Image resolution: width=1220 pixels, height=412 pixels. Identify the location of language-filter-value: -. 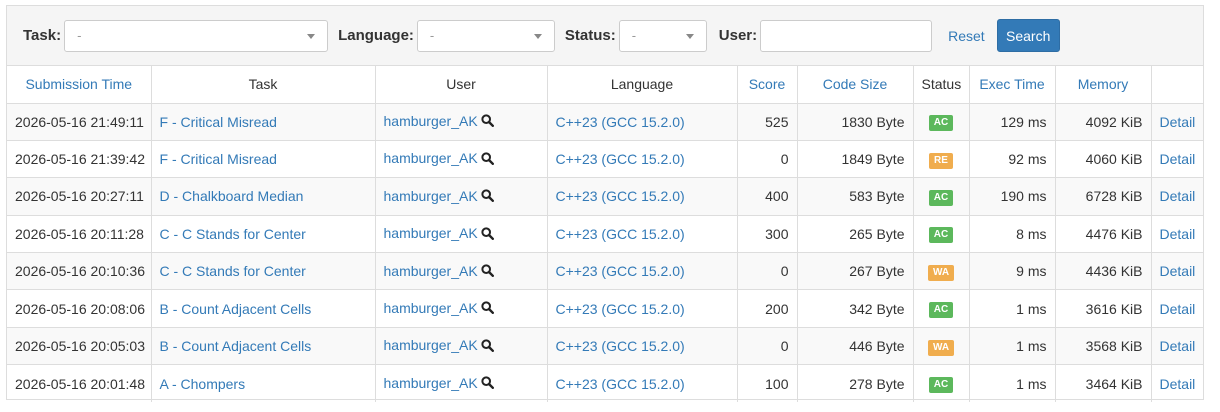
(432, 35).